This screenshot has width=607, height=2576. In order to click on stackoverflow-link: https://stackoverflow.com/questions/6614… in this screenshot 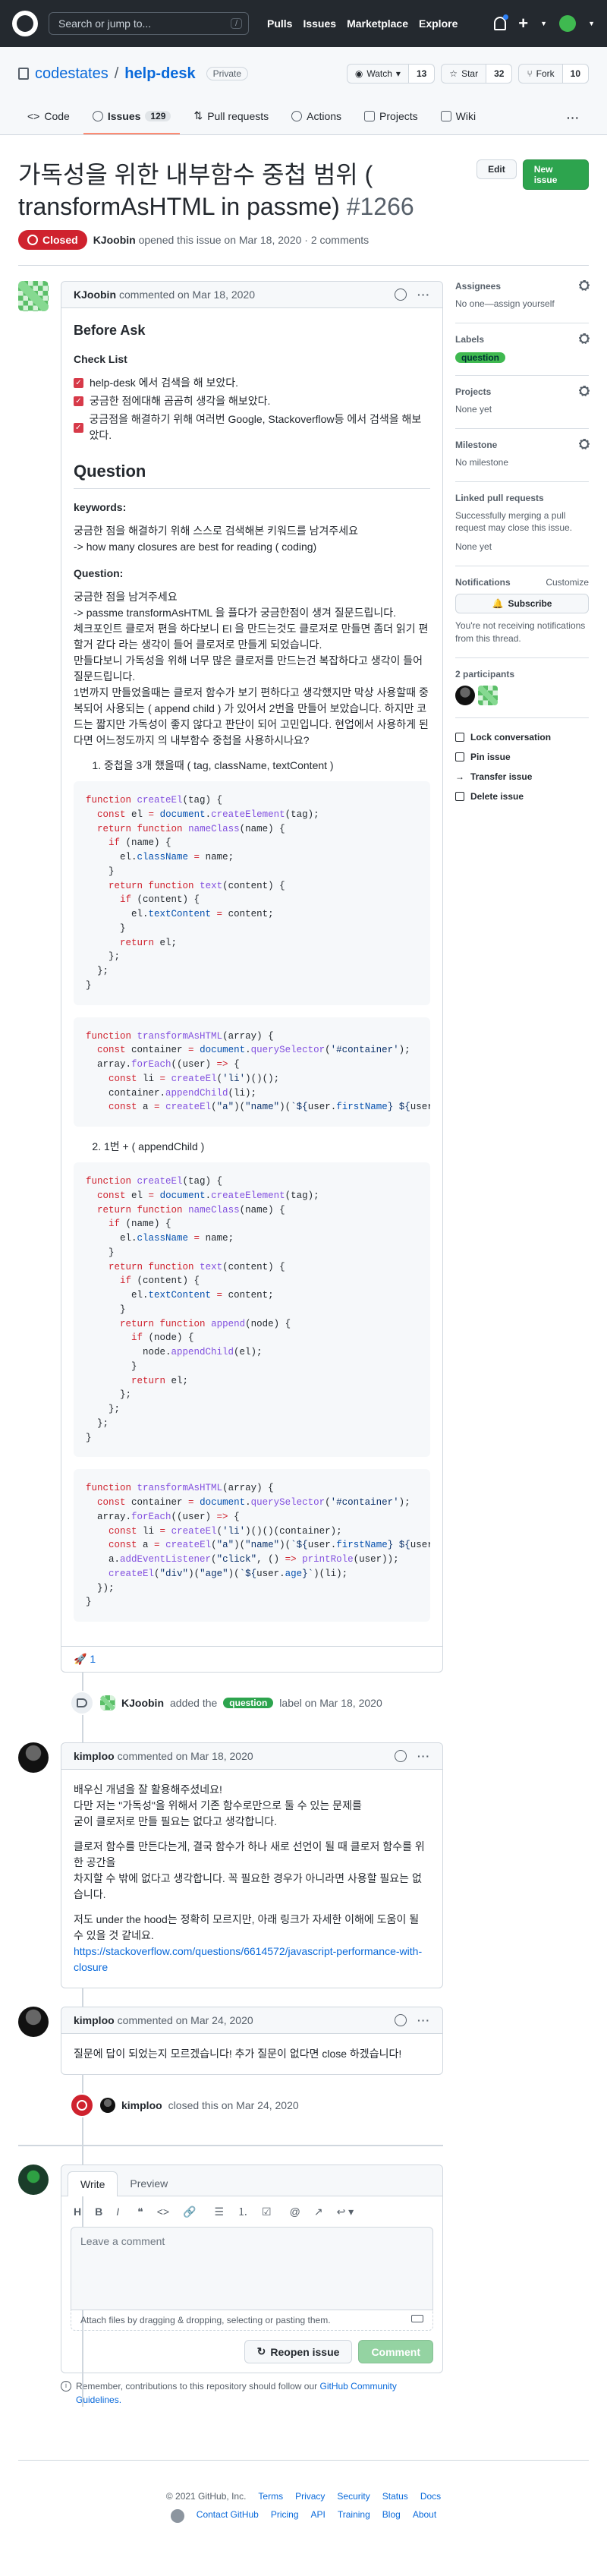, I will do `click(248, 1959)`.